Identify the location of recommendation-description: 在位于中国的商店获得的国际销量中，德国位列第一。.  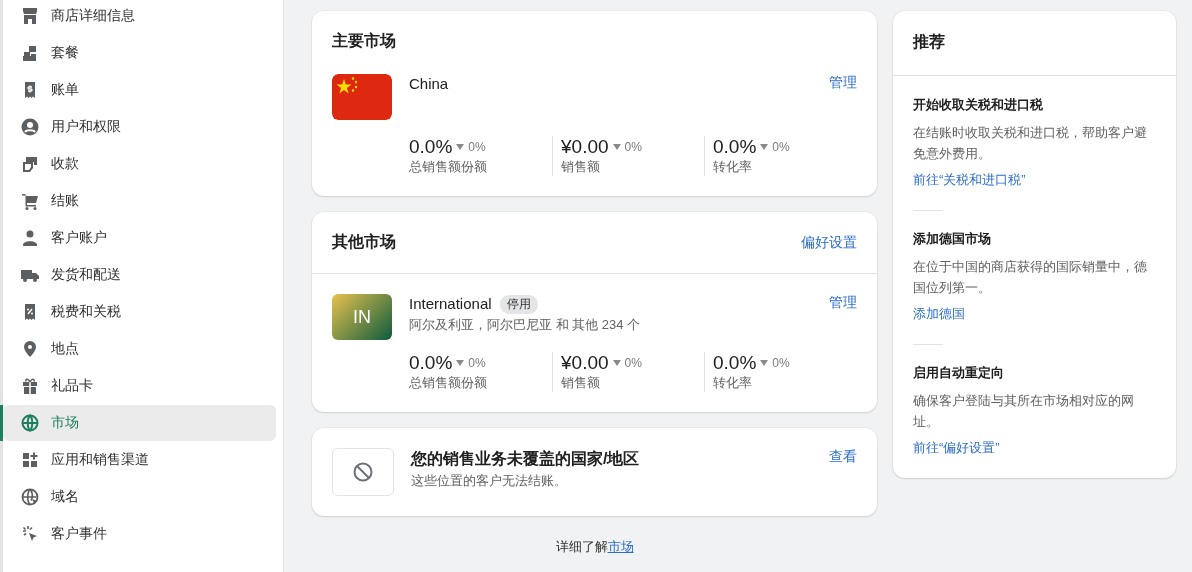
(1030, 277).